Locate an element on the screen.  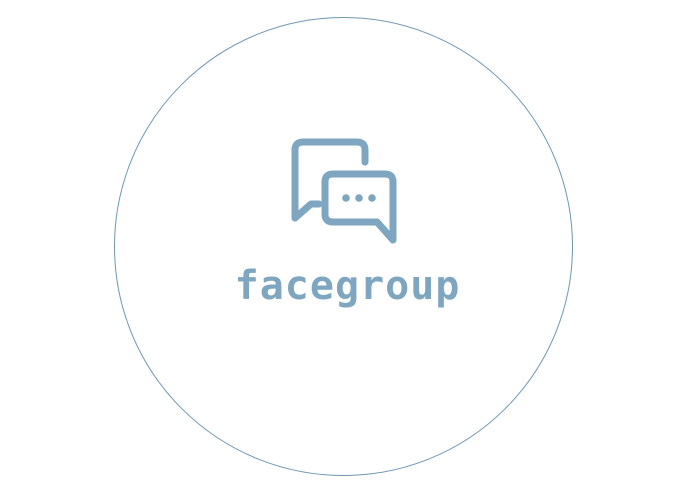
brand-name: facegroup is located at coordinates (347, 286).